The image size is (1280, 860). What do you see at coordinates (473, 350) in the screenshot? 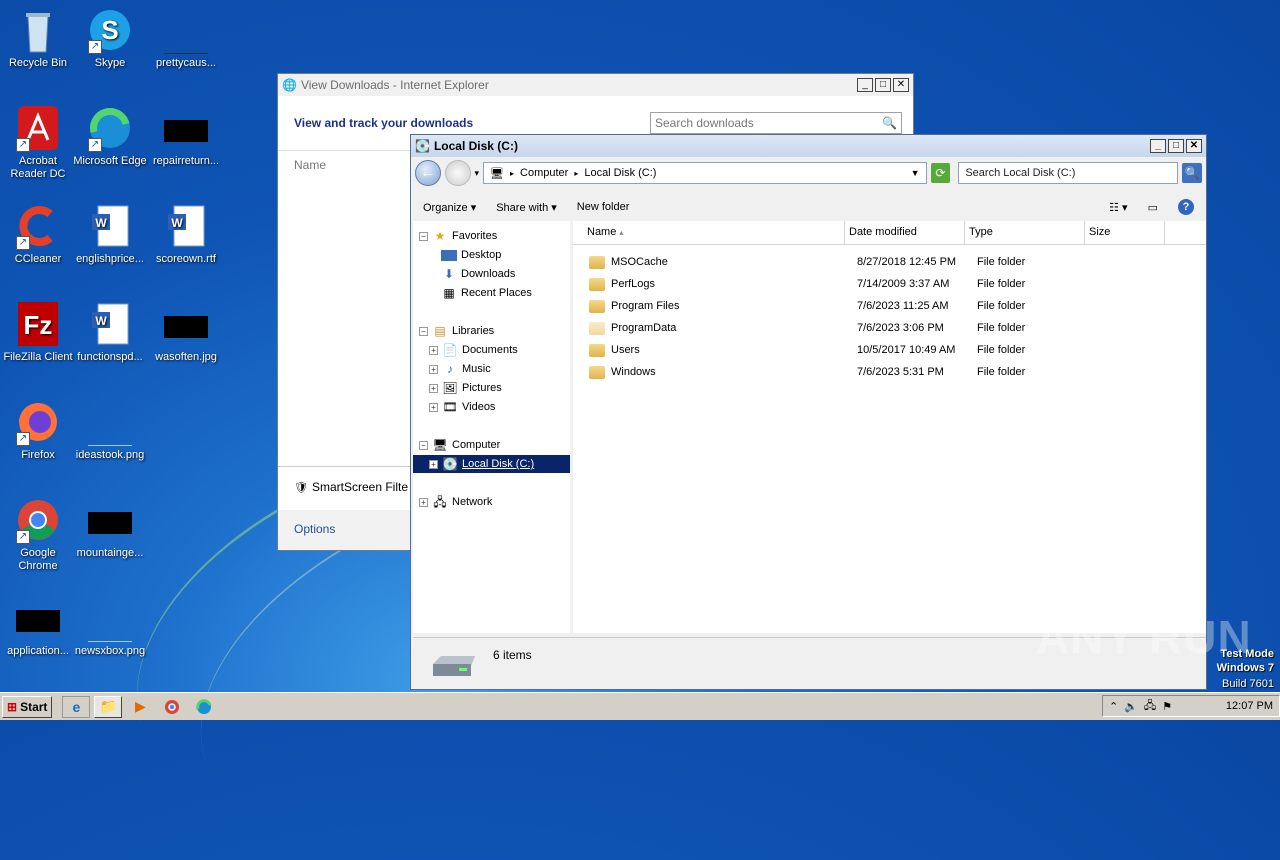
I see `nav-documents: + 📄 Documents` at bounding box center [473, 350].